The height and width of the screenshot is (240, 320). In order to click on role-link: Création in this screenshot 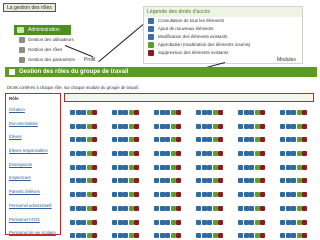, I will do `click(33, 110)`.